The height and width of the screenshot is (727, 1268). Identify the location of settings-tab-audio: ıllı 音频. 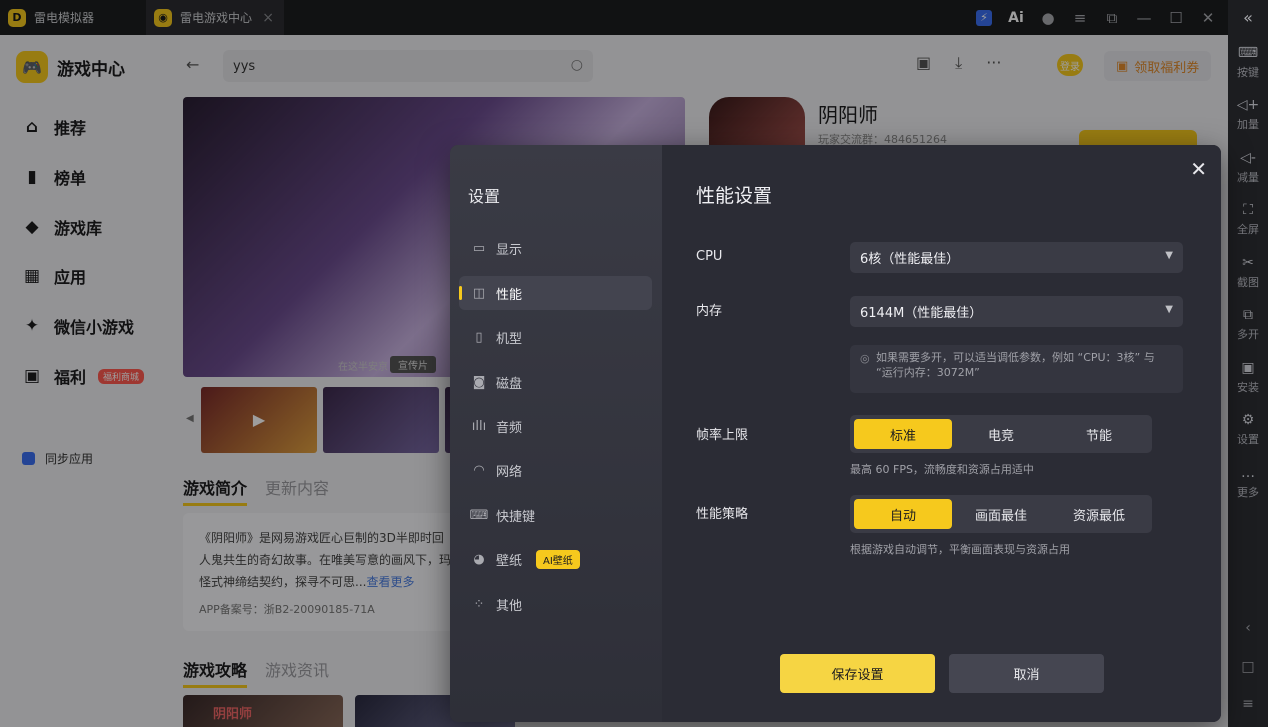
(555, 426).